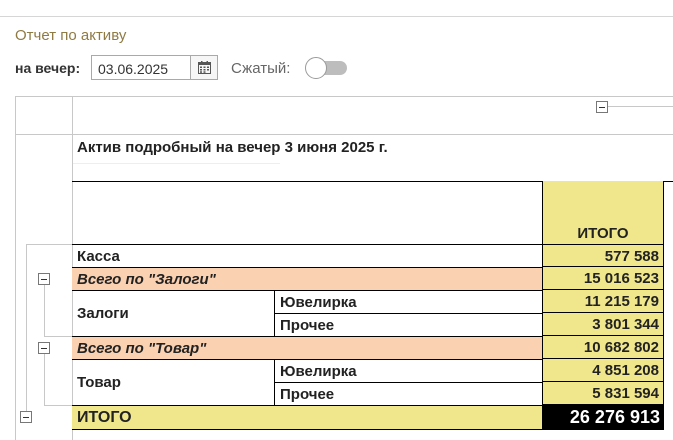  What do you see at coordinates (603, 324) in the screenshot?
I see `row-zalogi-other-value: 3 801 344` at bounding box center [603, 324].